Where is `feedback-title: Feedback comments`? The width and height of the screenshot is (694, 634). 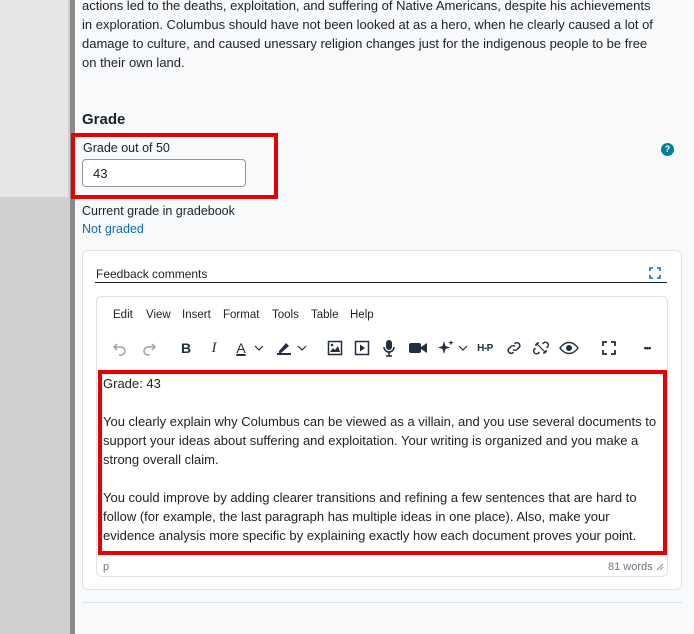 feedback-title: Feedback comments is located at coordinates (152, 274).